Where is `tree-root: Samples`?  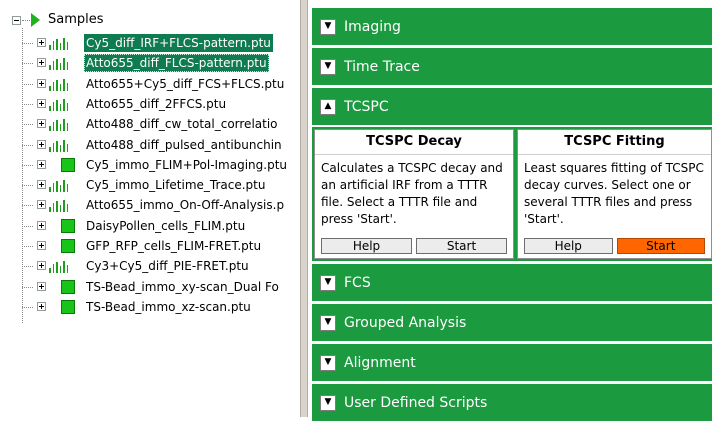
tree-root: Samples is located at coordinates (58, 20).